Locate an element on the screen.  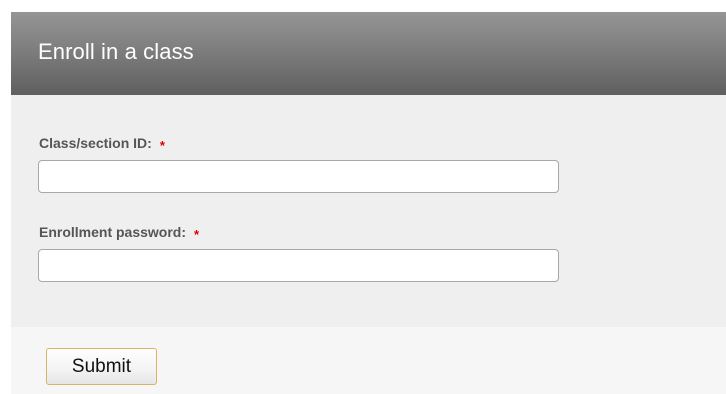
class-section-id-label: Class/section ID: * is located at coordinates (102, 144).